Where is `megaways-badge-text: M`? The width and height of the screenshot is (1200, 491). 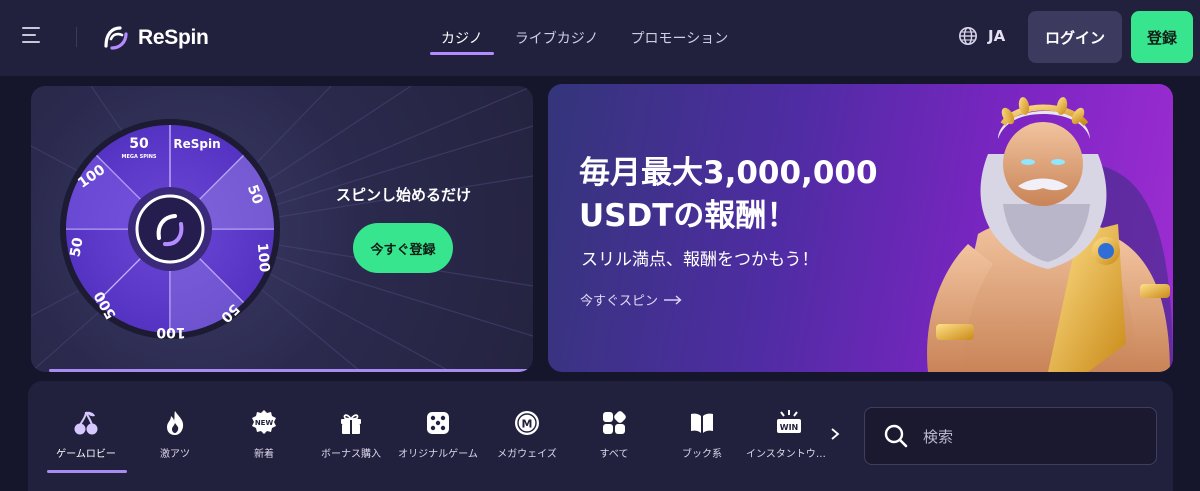
megaways-badge-text: M is located at coordinates (527, 424).